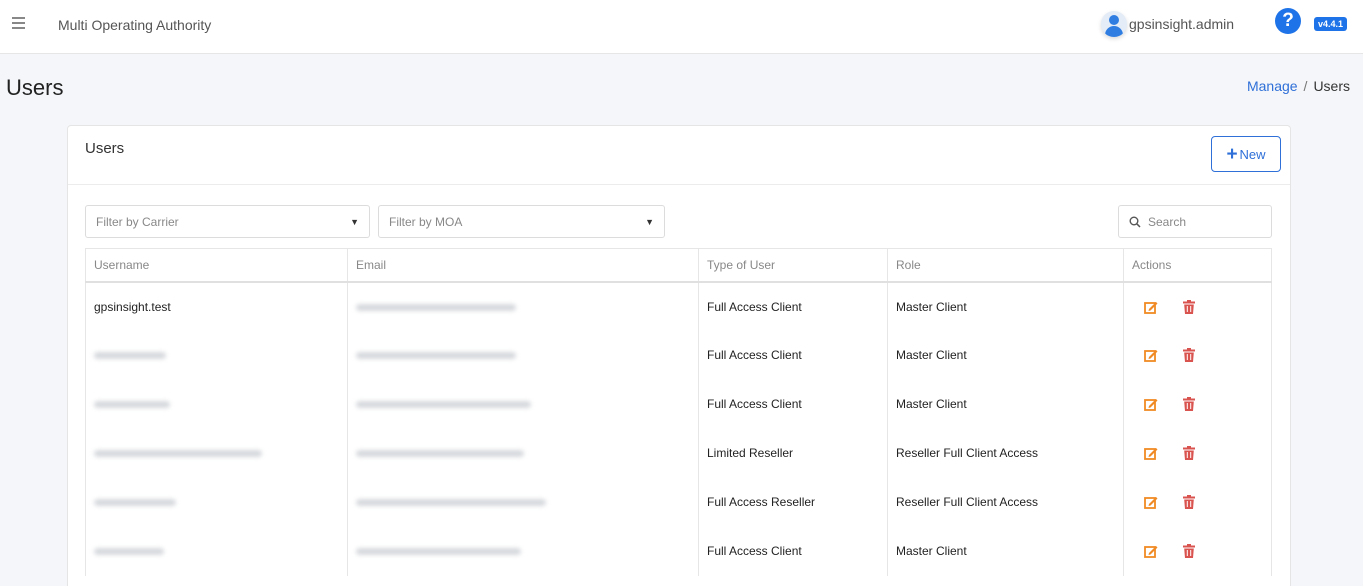  I want to click on card-header: Users + New, so click(679, 155).